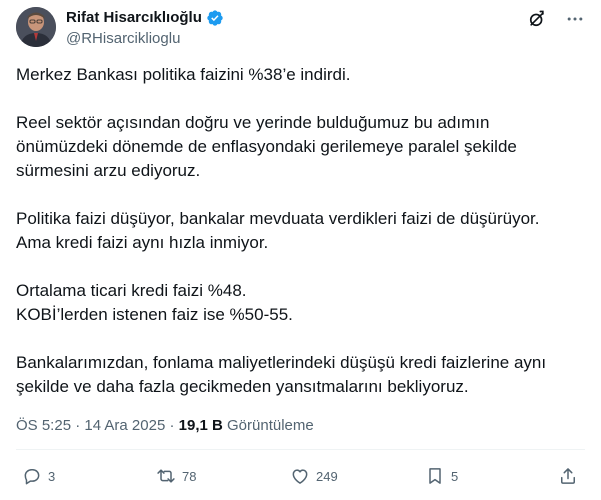 The width and height of the screenshot is (601, 500). I want to click on share-button, so click(568, 476).